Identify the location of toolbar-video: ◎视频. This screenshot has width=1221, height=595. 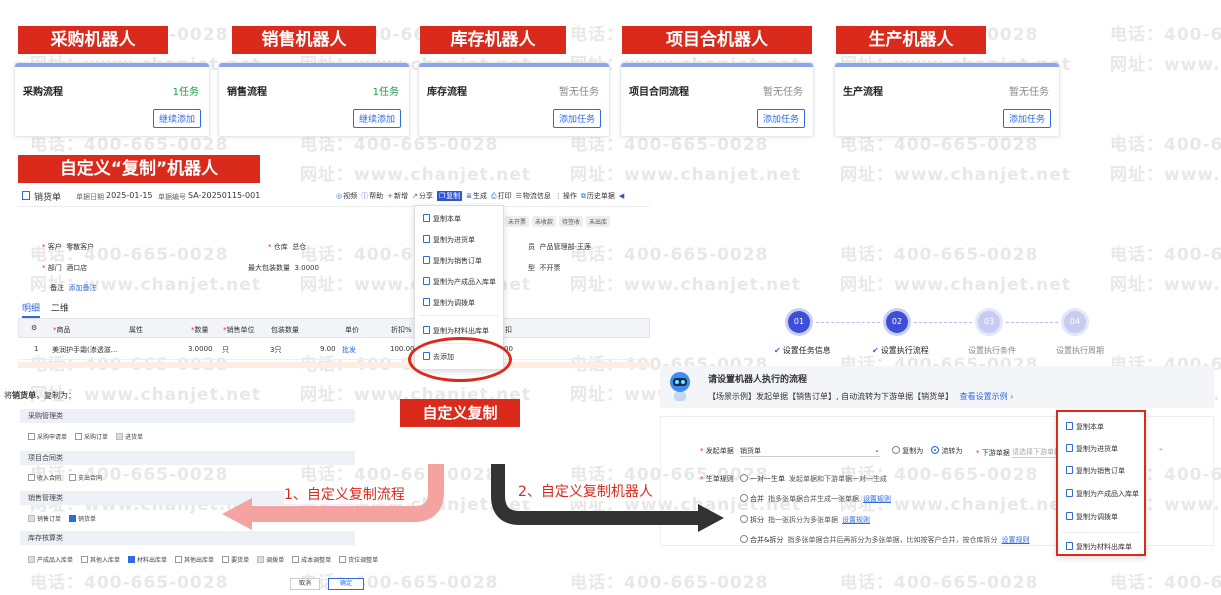
(346, 196).